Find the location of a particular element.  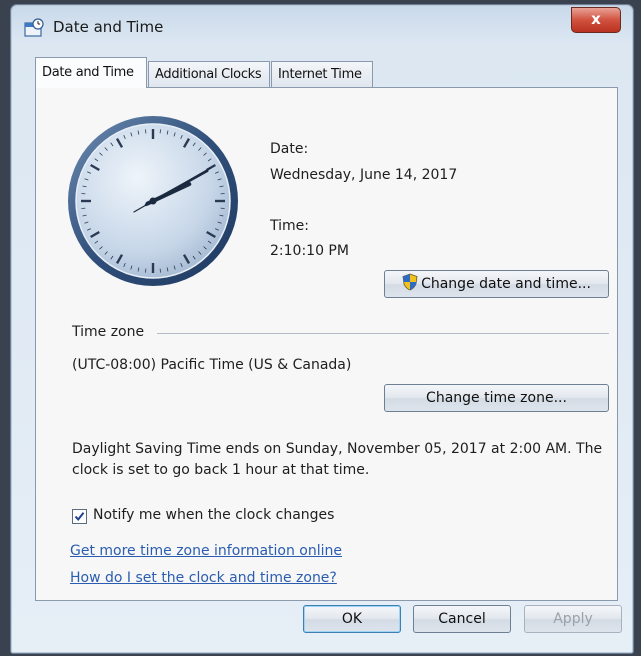

timezone-section-label: Time zone is located at coordinates (108, 332).